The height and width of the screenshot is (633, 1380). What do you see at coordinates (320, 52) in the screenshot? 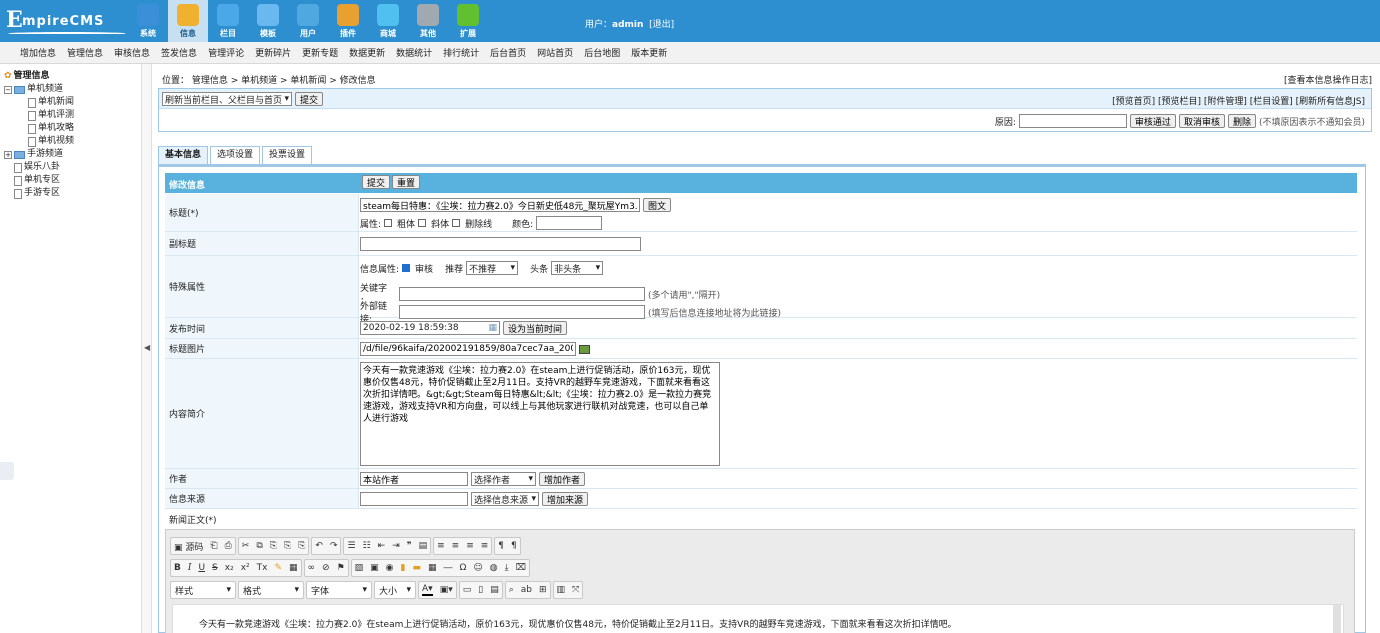
I see `sub-nav-item: 更新专题` at bounding box center [320, 52].